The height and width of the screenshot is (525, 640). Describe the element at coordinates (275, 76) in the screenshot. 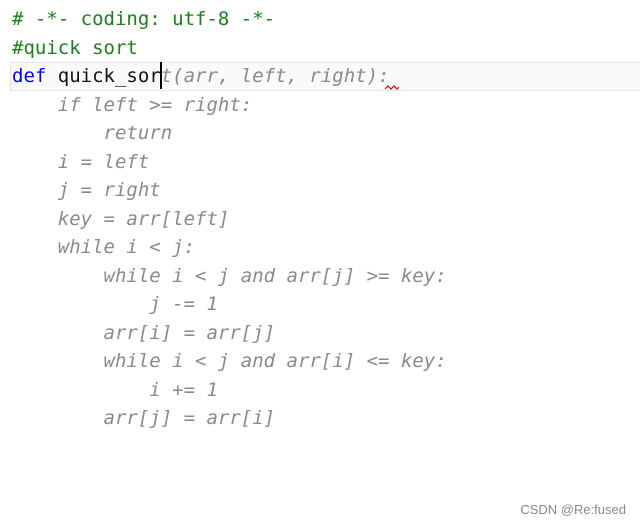

I see `autocomplete-suggestion: t(arr, left, right):` at that location.